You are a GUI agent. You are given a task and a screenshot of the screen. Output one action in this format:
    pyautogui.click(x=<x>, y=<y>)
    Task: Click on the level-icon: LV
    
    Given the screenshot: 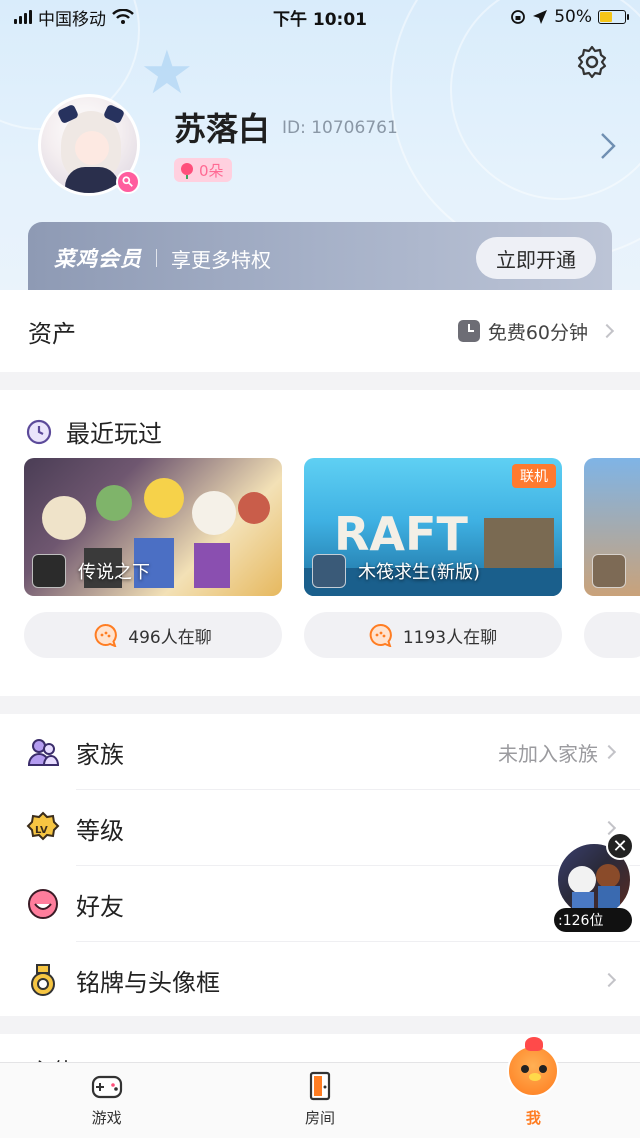 What is the action you would take?
    pyautogui.click(x=43, y=828)
    